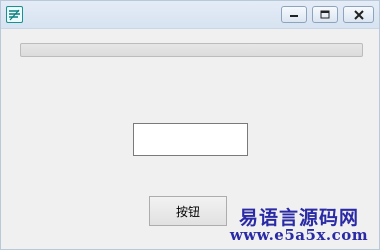  I want to click on close-icon, so click(359, 14).